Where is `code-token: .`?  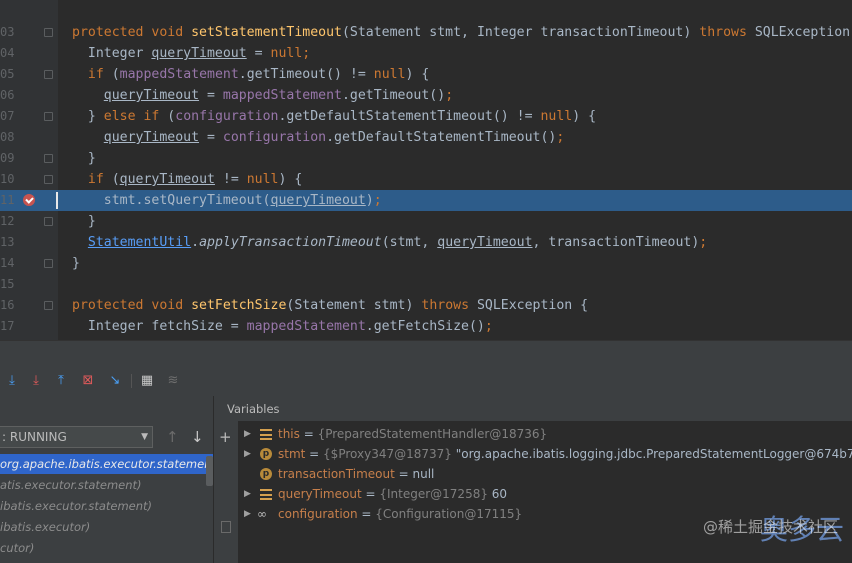
code-token: . is located at coordinates (195, 242).